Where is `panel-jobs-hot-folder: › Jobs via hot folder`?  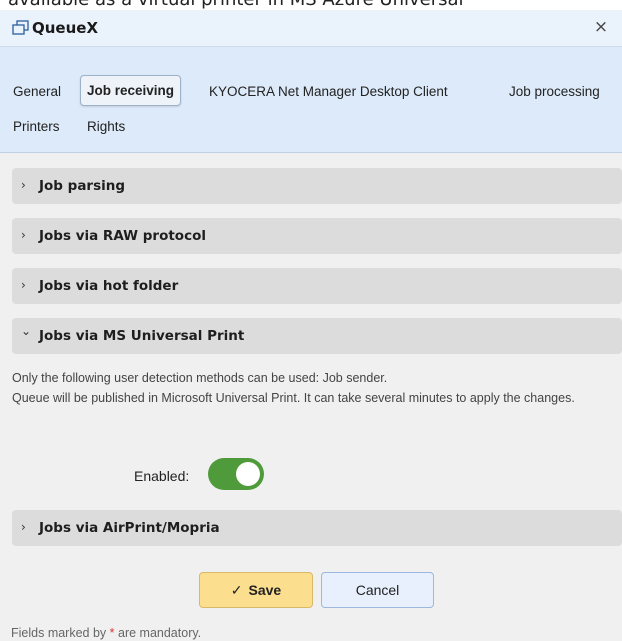
panel-jobs-hot-folder: › Jobs via hot folder is located at coordinates (317, 286).